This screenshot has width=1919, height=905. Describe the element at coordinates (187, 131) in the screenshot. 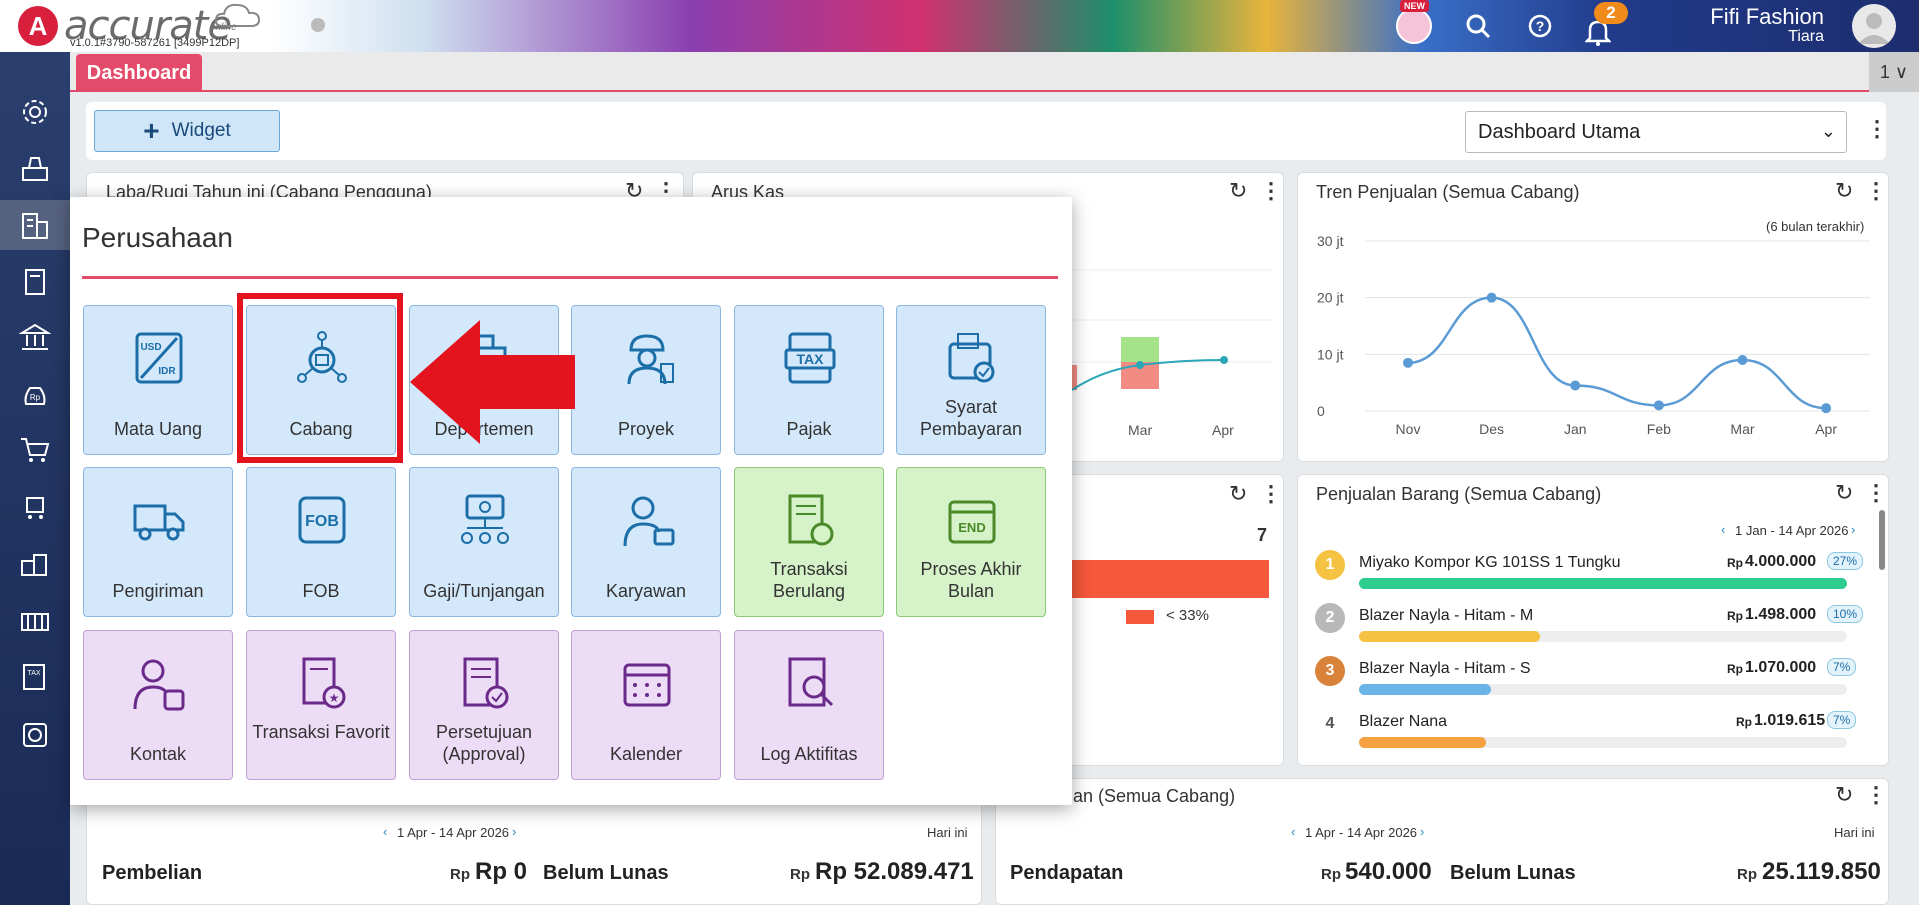

I see `add-widget-button: + Widget` at that location.